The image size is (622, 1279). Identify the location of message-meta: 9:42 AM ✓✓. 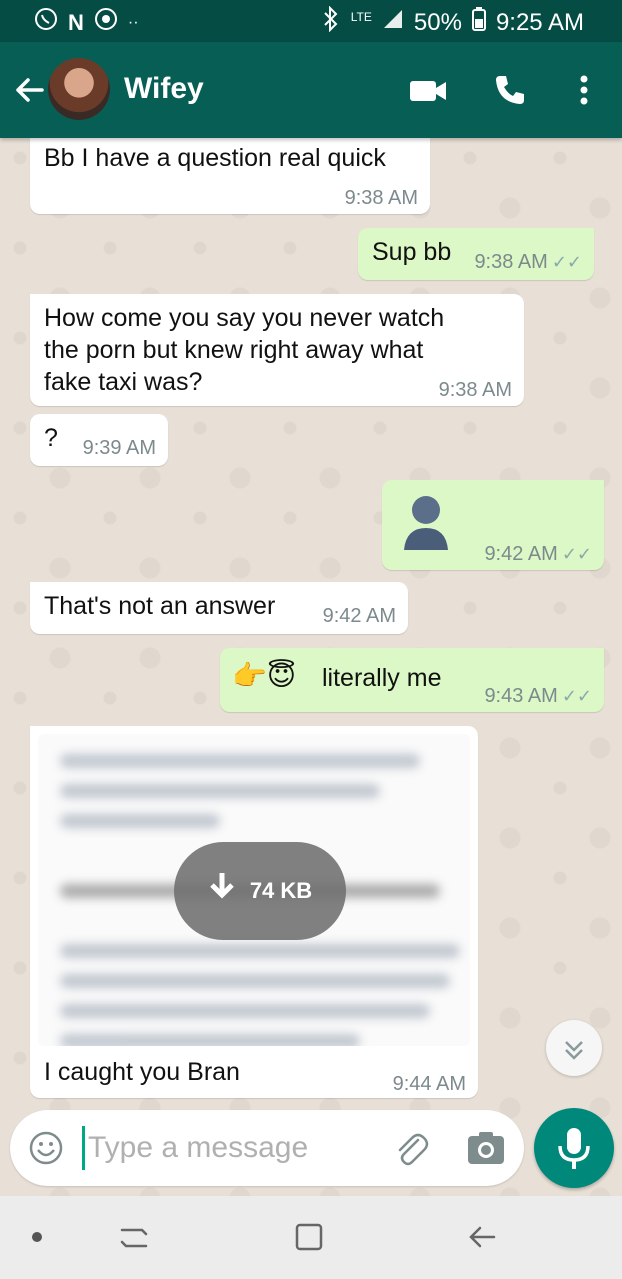
(538, 554).